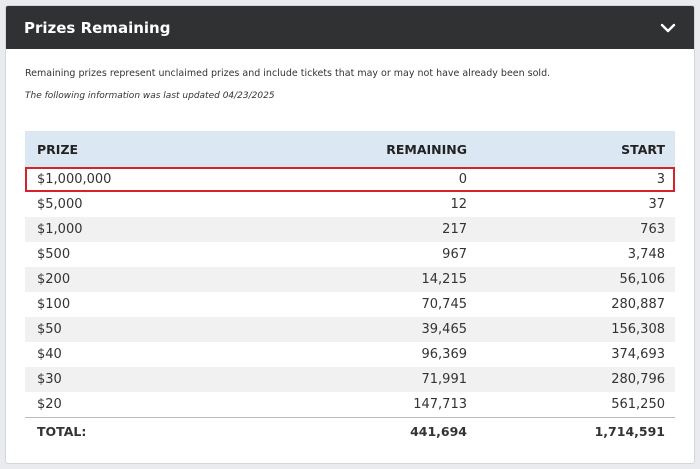 This screenshot has width=700, height=469. Describe the element at coordinates (54, 304) in the screenshot. I see `prize-cell: $100` at that location.